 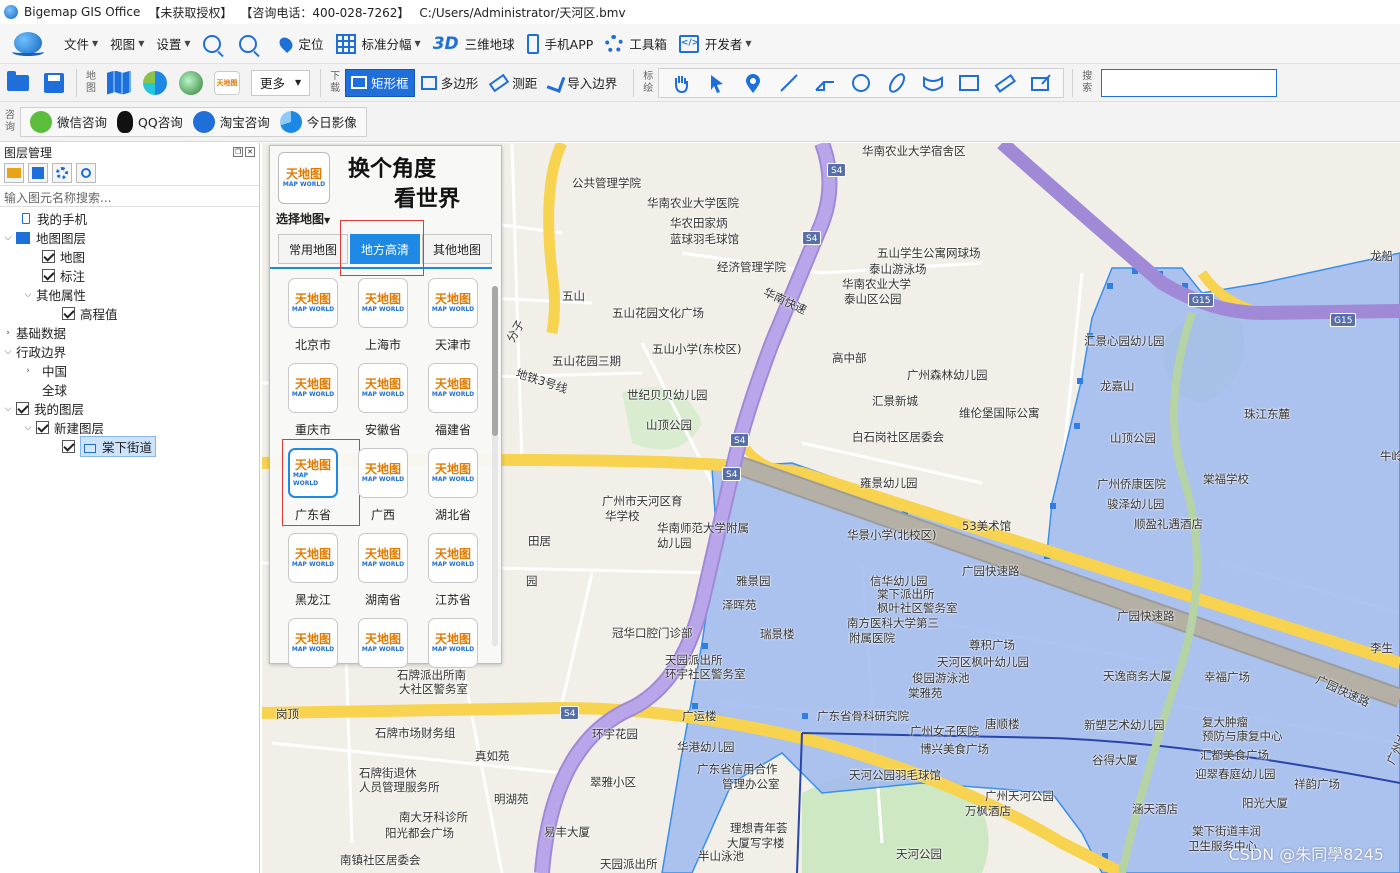 I want to click on map-poi-label: 华南农业大学, so click(x=876, y=284).